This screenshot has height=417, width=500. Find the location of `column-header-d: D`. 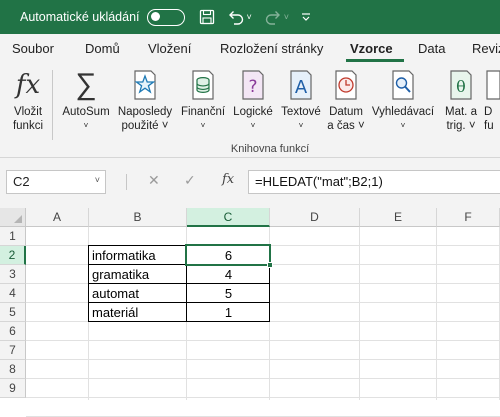

column-header-d: D is located at coordinates (315, 217).